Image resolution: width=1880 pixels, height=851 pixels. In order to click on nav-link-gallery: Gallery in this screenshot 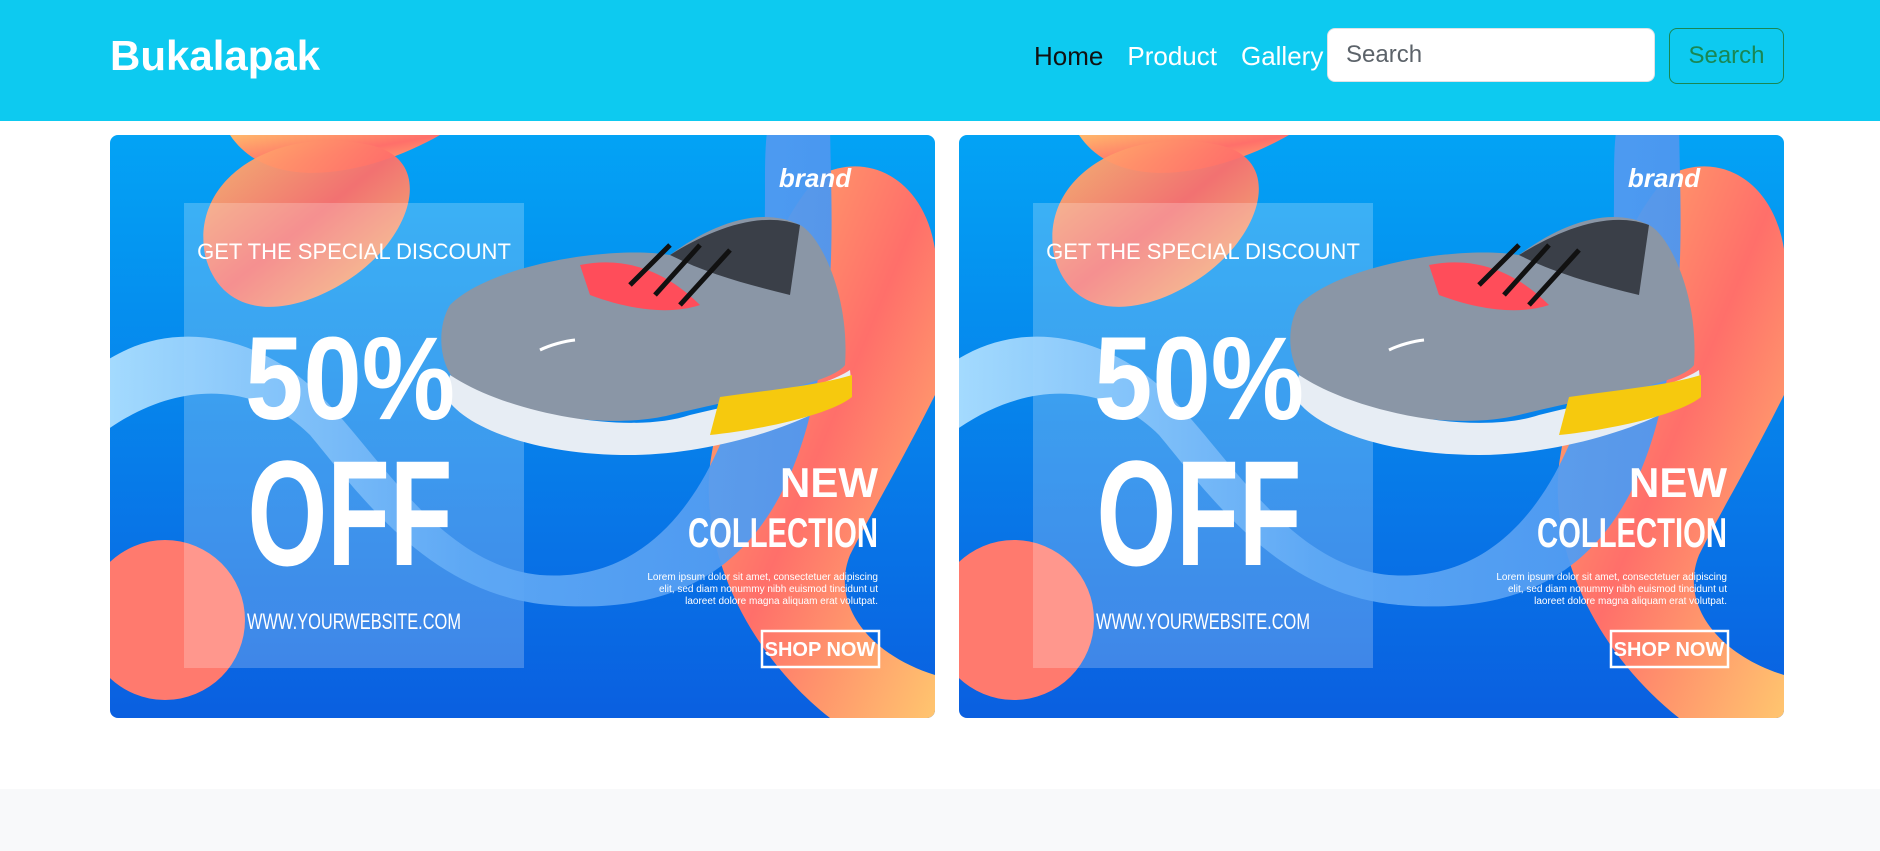, I will do `click(1282, 56)`.